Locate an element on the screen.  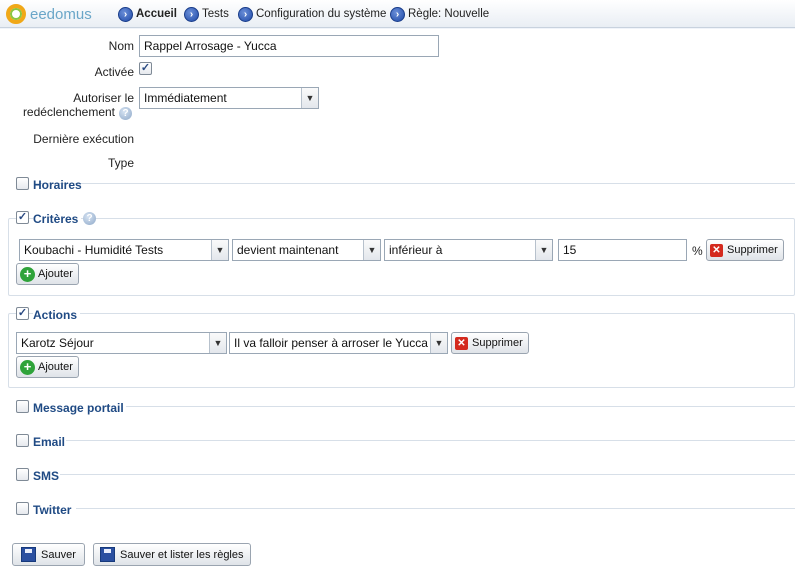
sms-title: SMS is located at coordinates (46, 476).